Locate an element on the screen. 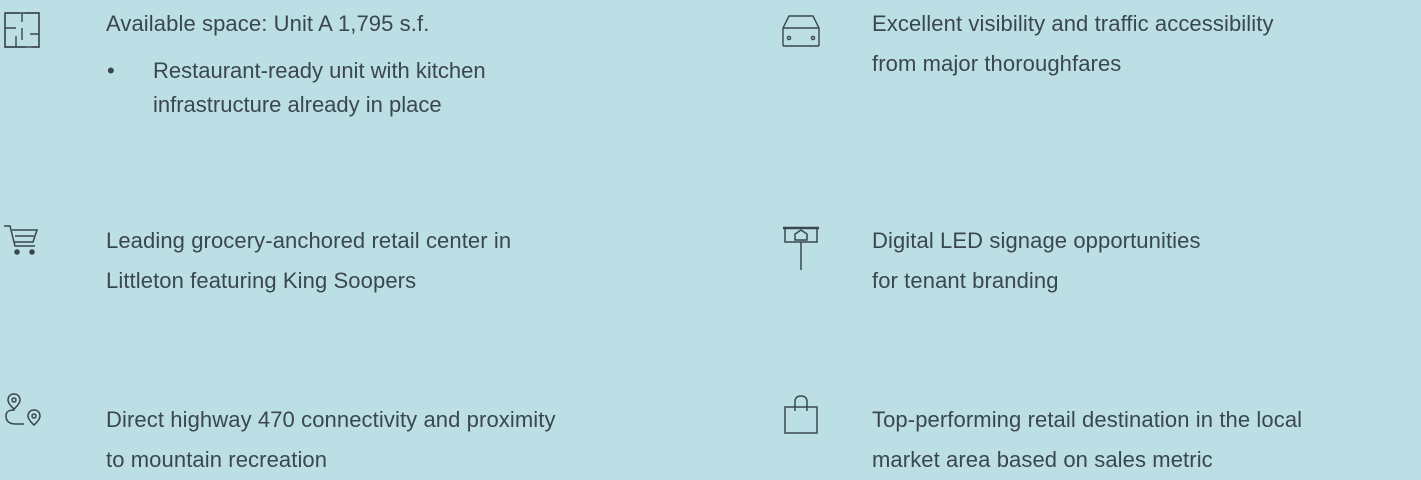  feature-line: market area based on sales metric is located at coordinates (1042, 459).